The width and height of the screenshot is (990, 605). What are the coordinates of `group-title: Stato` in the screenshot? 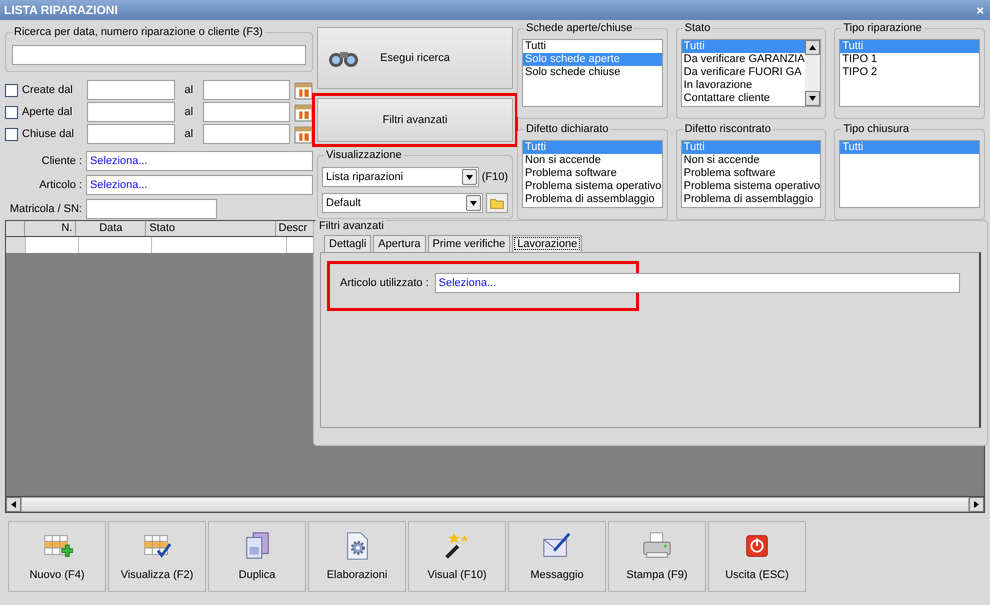 It's located at (697, 28).